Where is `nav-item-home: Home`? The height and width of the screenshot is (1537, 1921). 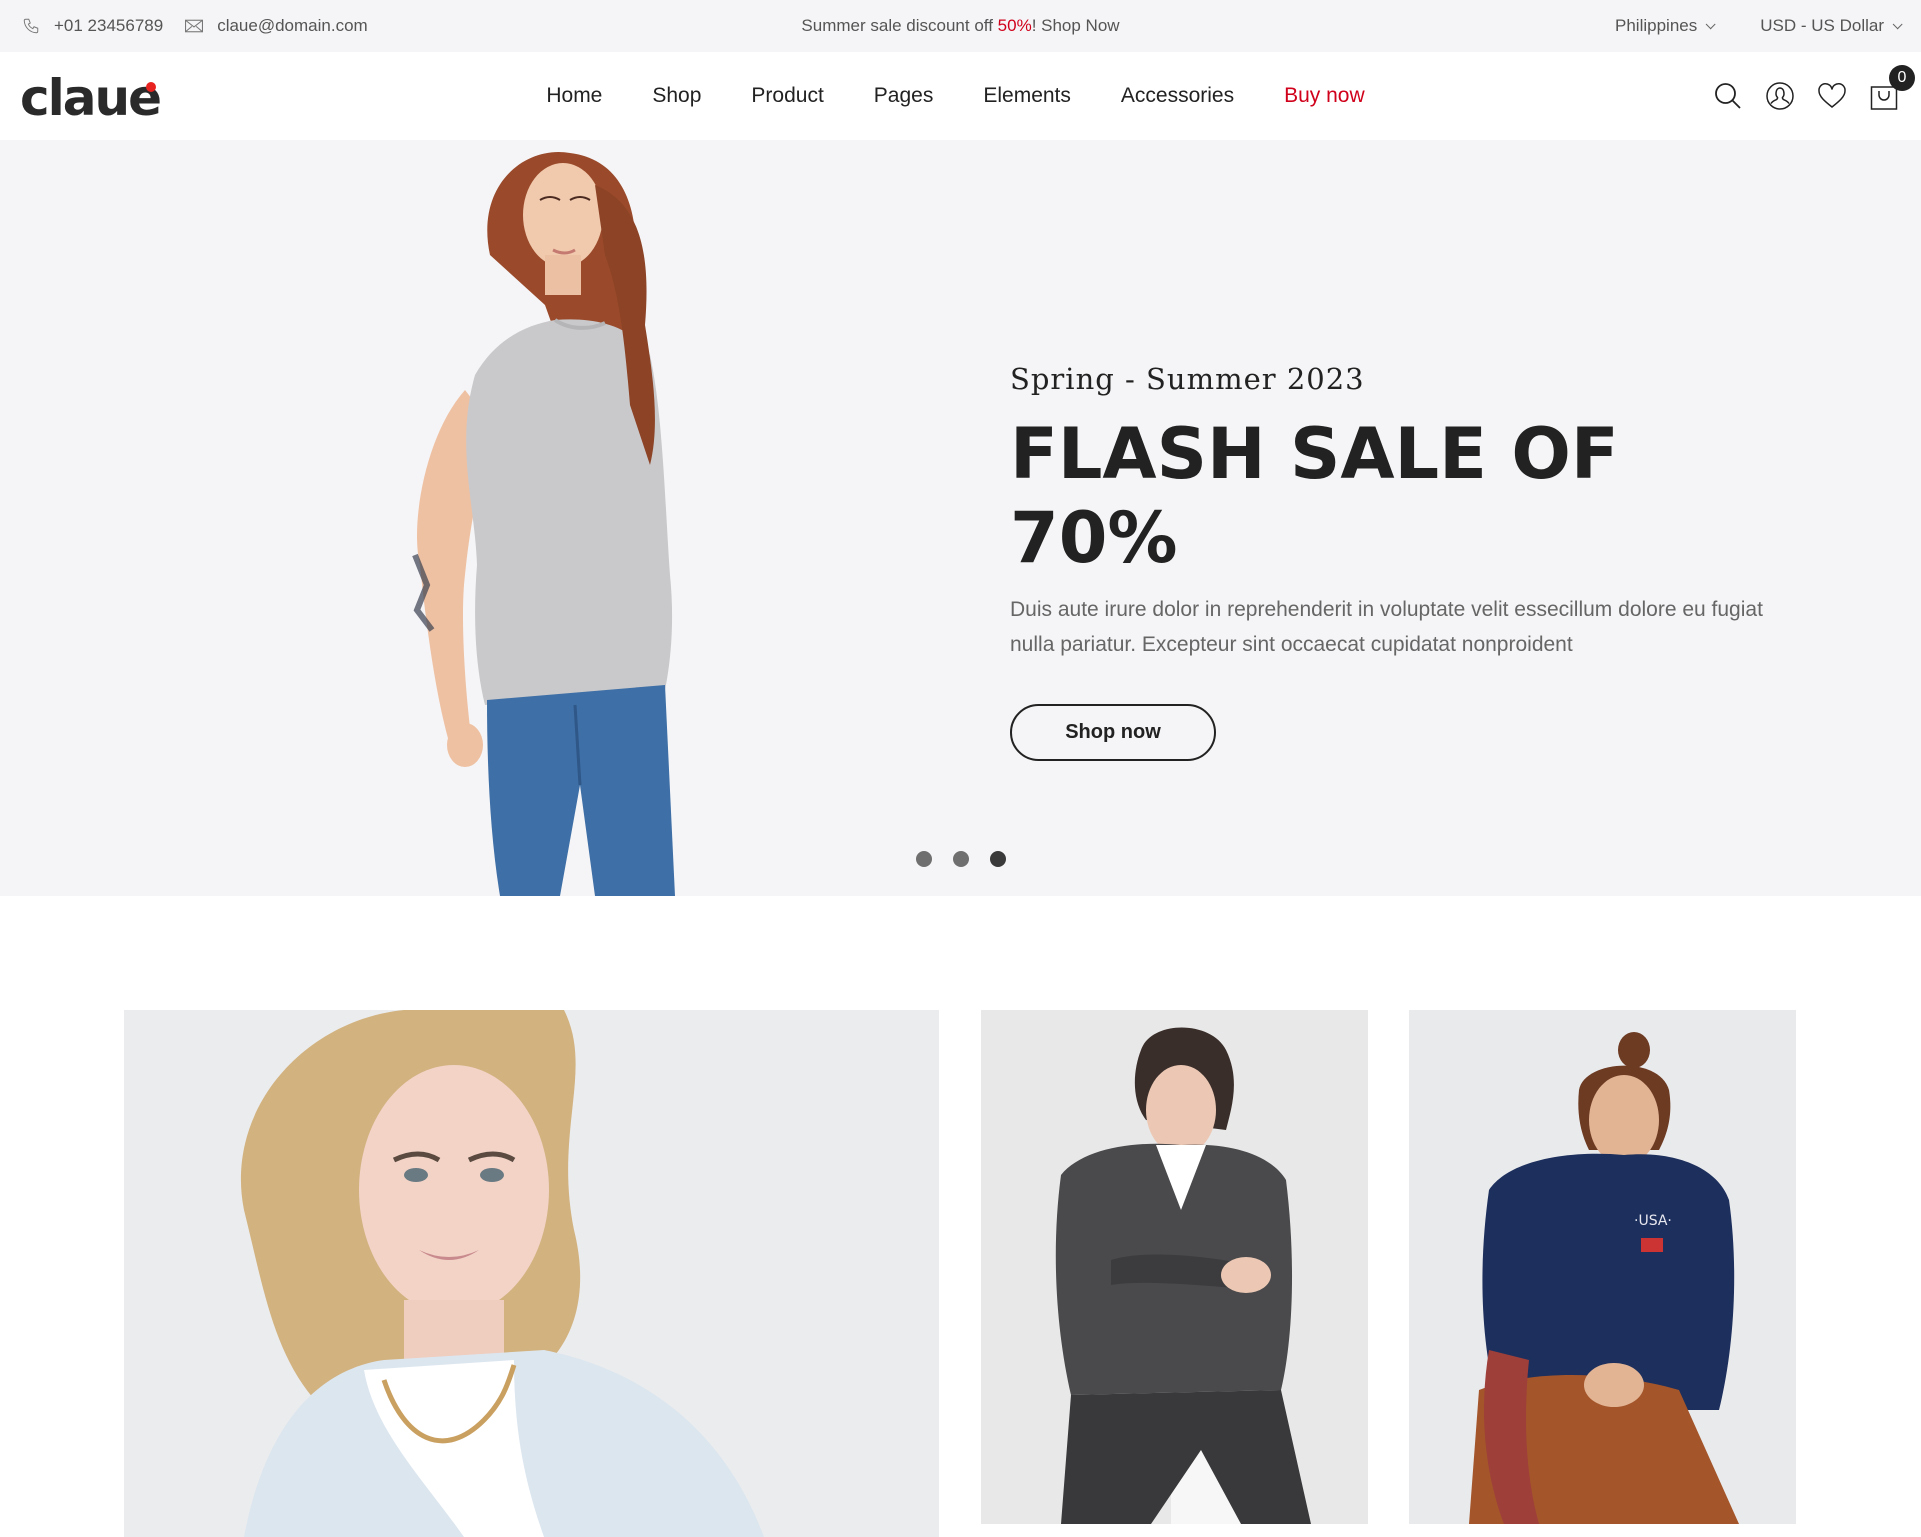 nav-item-home: Home is located at coordinates (574, 96).